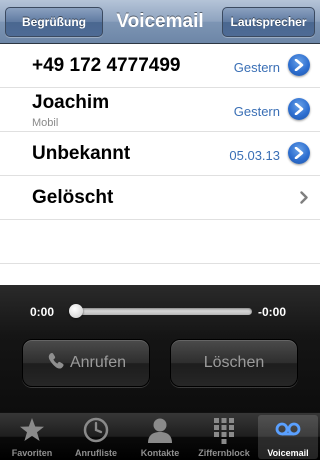  What do you see at coordinates (234, 363) in the screenshot?
I see `delete-button: Löschen` at bounding box center [234, 363].